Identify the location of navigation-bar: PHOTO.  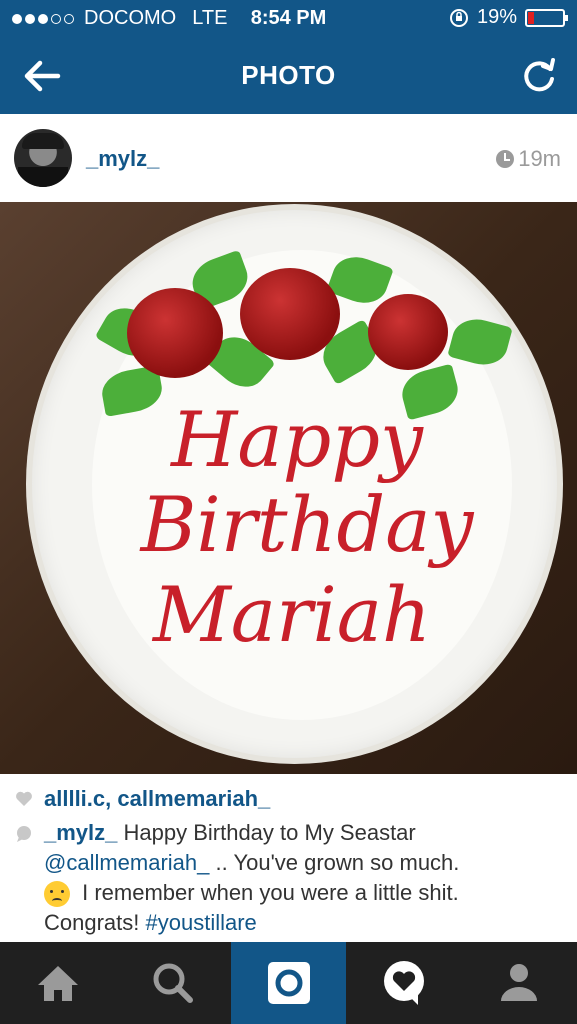
(288, 76).